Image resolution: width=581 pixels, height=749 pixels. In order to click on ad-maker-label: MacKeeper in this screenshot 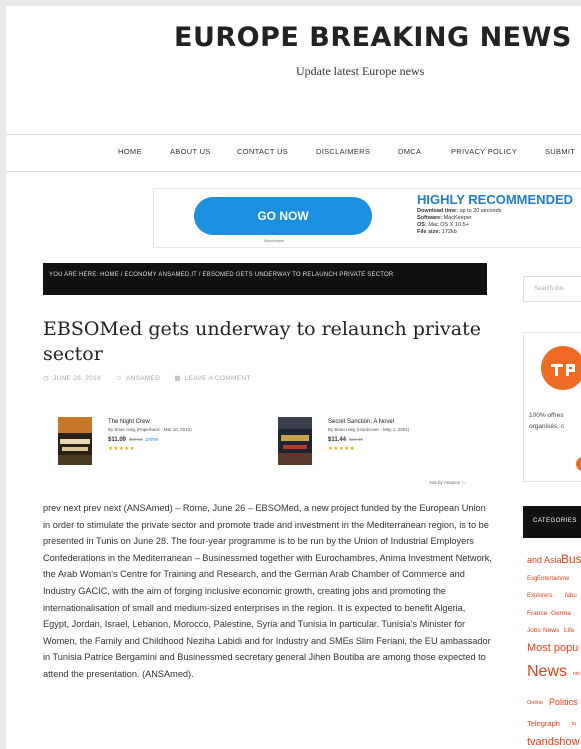, I will do `click(274, 240)`.